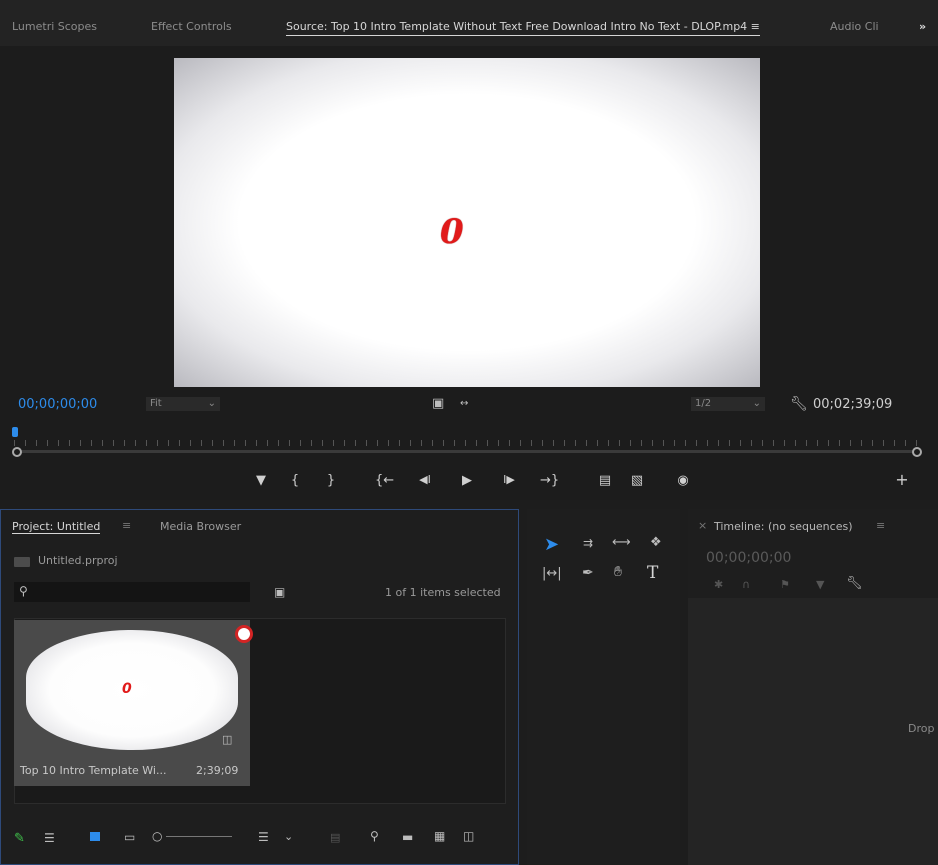  What do you see at coordinates (467, 480) in the screenshot?
I see `play-icon: ▶` at bounding box center [467, 480].